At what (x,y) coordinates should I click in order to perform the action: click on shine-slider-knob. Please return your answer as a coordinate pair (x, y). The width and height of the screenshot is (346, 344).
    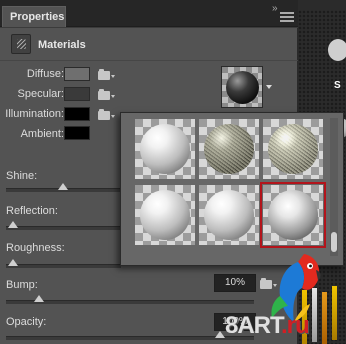
    Looking at the image, I should click on (63, 186).